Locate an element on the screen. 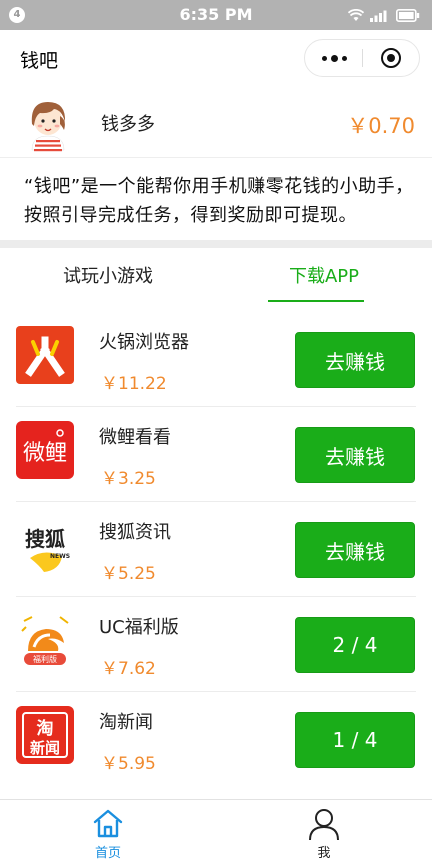 The image size is (432, 864). close-target-icon is located at coordinates (391, 58).